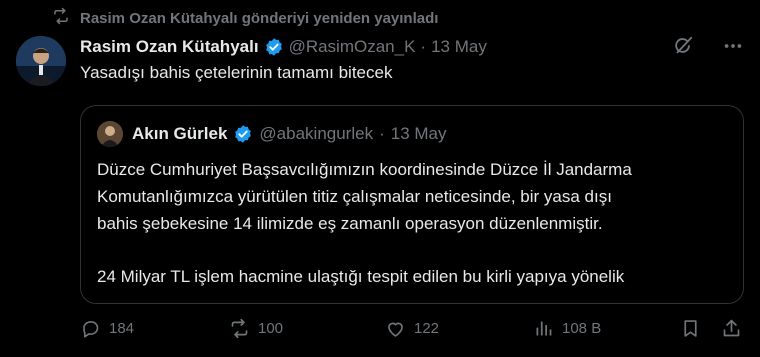  I want to click on reply-button: 184, so click(107, 328).